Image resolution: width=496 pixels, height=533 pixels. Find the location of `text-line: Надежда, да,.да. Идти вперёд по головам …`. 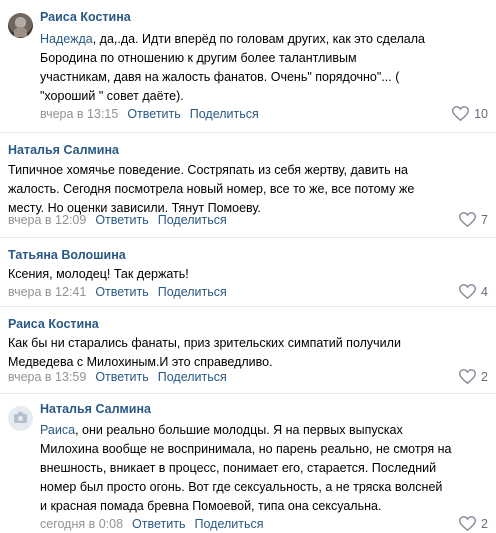

text-line: Надежда, да,.да. Идти вперёд по головам … is located at coordinates (264, 39).